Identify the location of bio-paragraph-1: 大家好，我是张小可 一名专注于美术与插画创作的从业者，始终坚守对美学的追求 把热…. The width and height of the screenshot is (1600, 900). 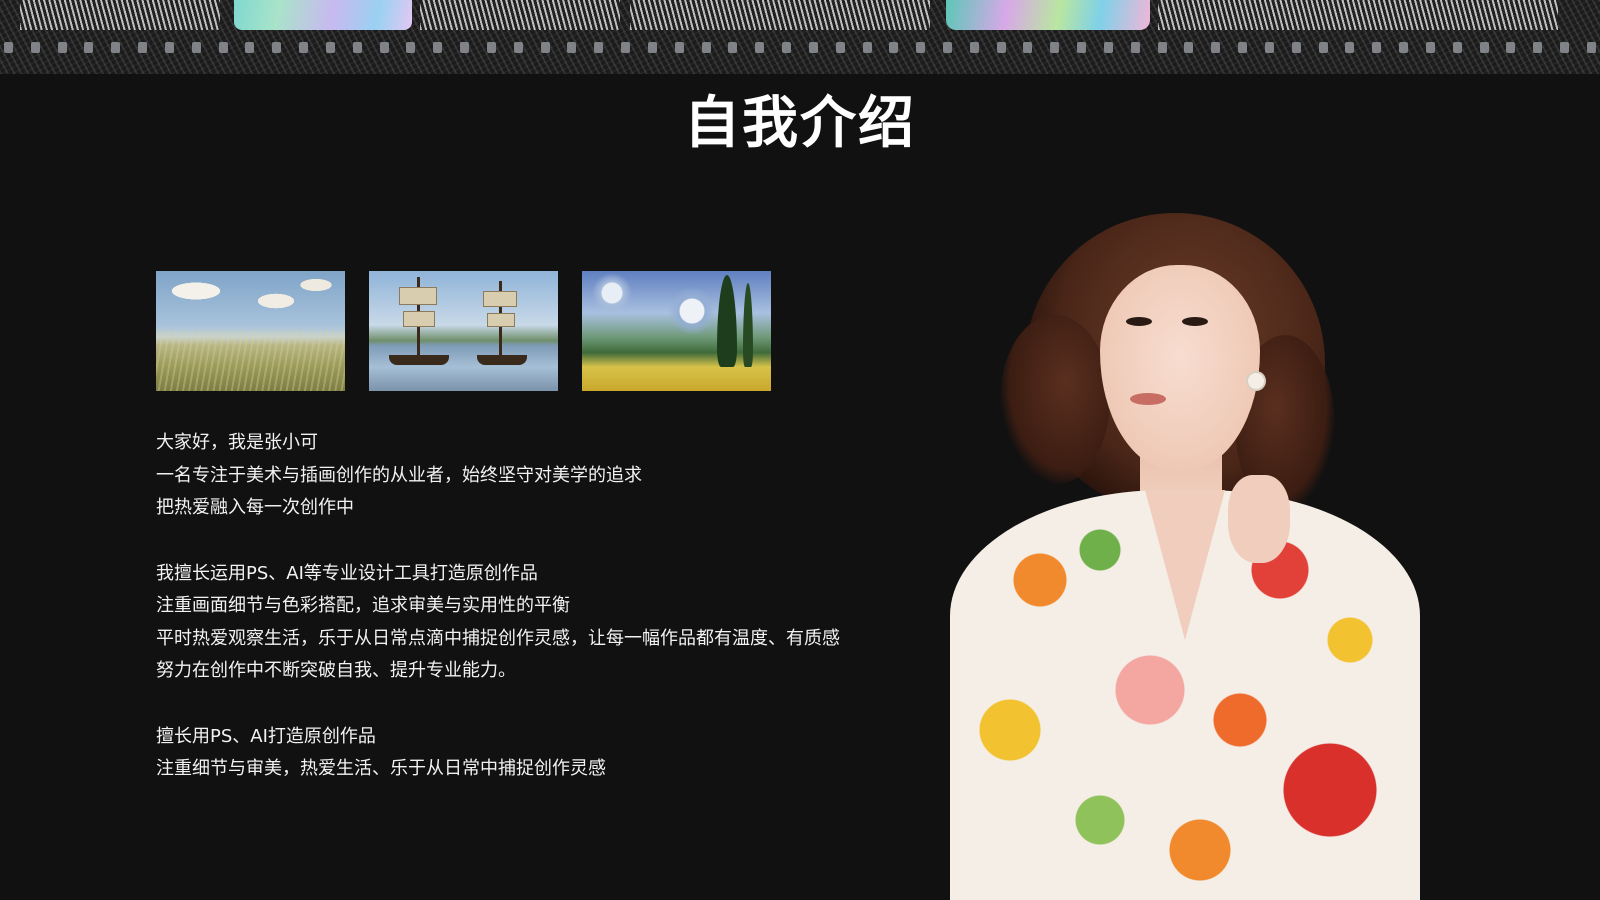
(551, 476).